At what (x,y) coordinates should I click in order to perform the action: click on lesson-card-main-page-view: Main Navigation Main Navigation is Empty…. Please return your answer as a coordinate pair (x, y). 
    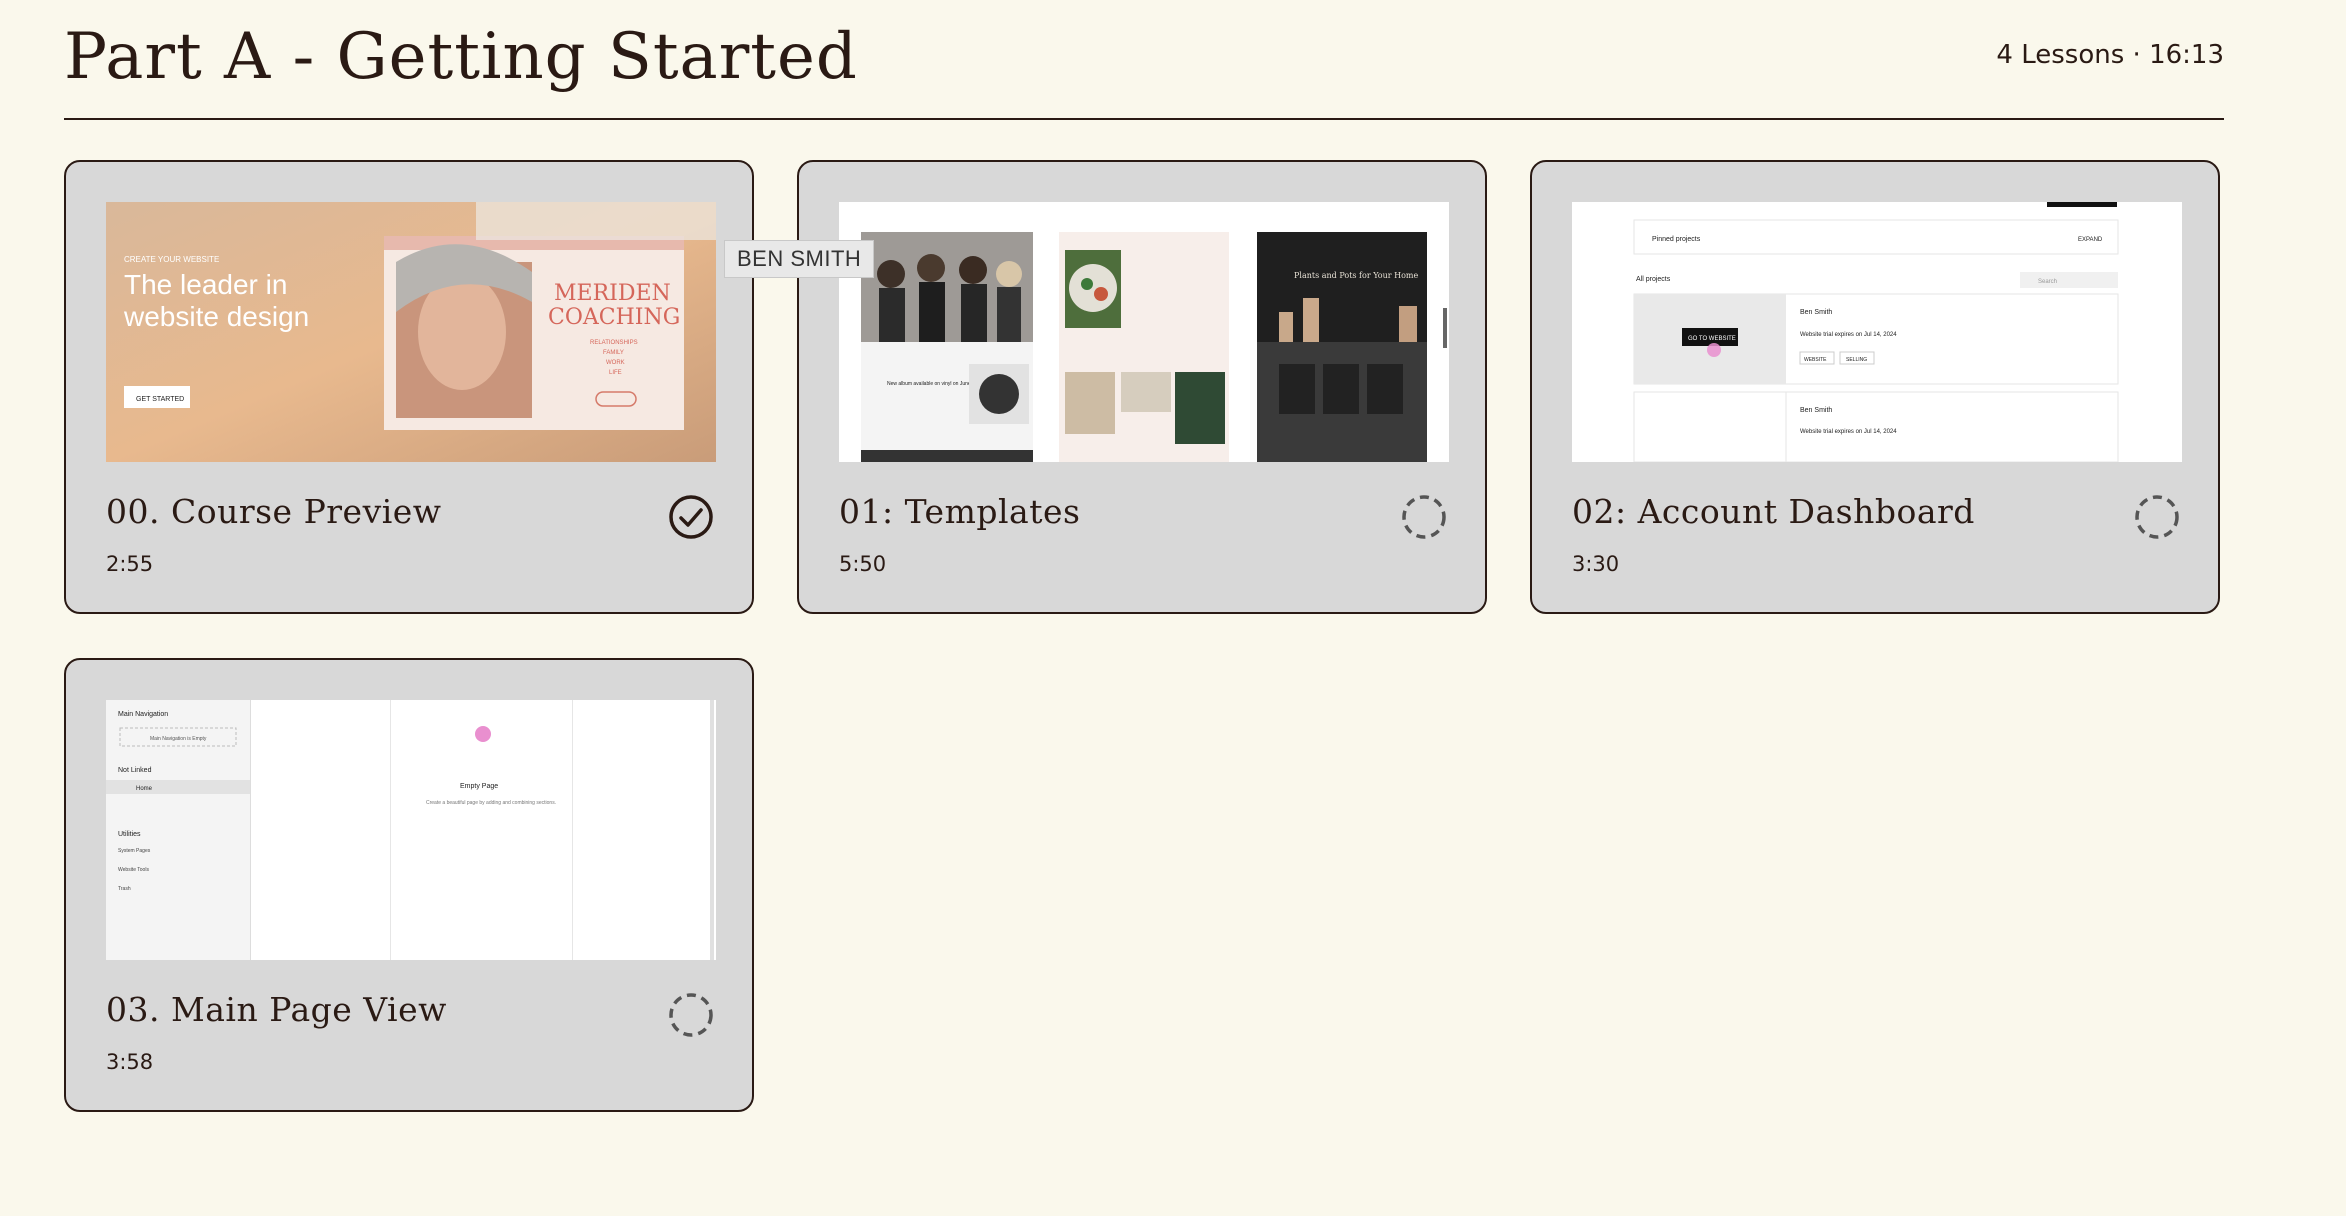
    Looking at the image, I should click on (409, 885).